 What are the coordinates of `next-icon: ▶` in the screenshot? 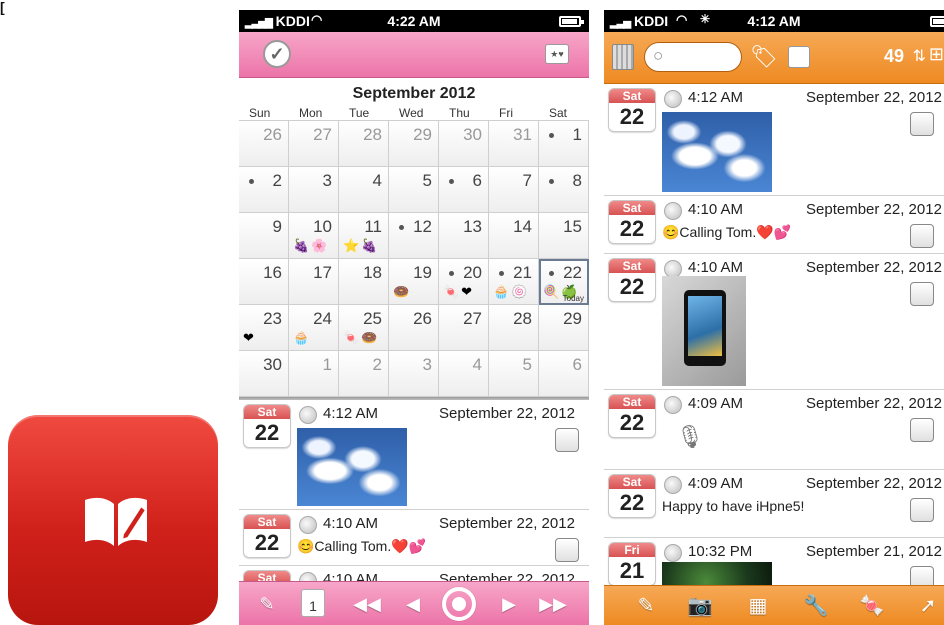 It's located at (509, 604).